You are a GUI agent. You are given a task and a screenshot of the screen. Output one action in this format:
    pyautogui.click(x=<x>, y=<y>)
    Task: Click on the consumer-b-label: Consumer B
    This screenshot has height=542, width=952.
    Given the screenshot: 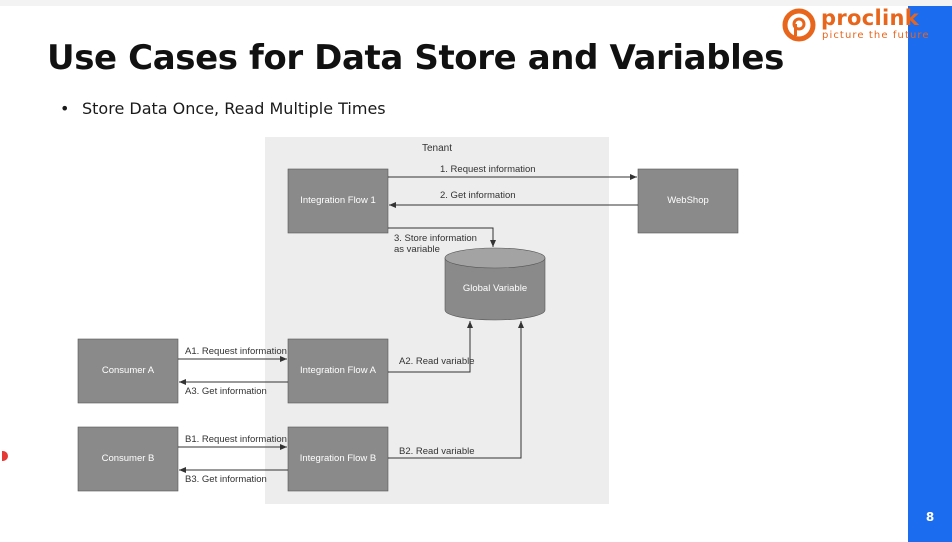 What is the action you would take?
    pyautogui.click(x=128, y=458)
    